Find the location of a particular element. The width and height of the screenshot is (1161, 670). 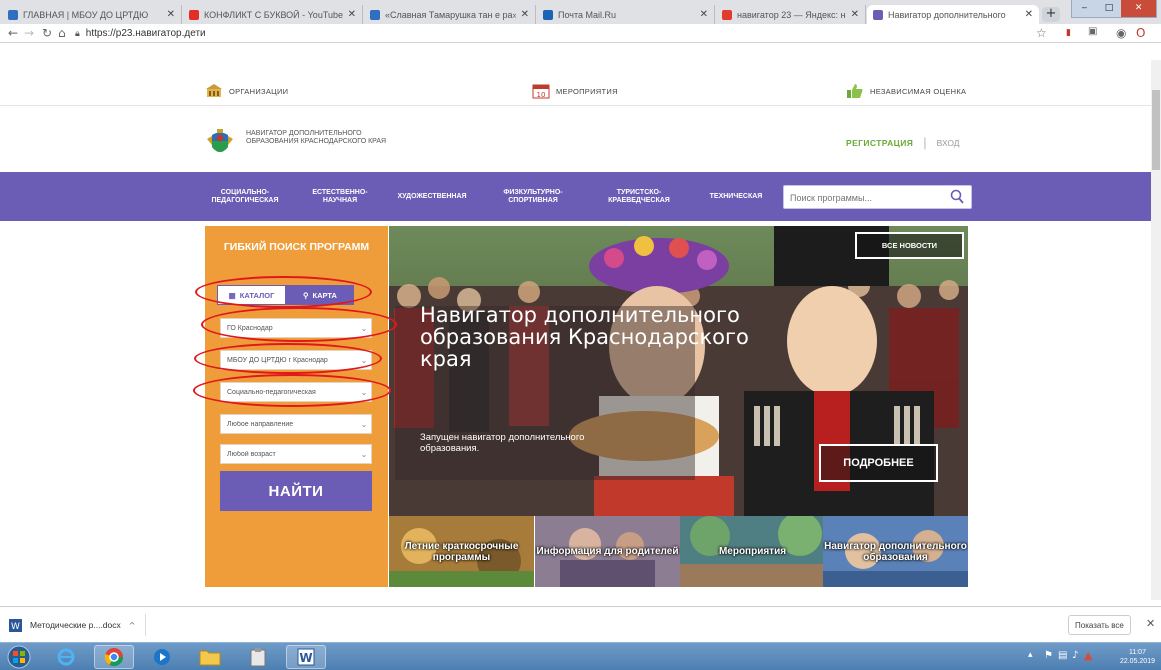

reload-icon: ↻ is located at coordinates (47, 33).